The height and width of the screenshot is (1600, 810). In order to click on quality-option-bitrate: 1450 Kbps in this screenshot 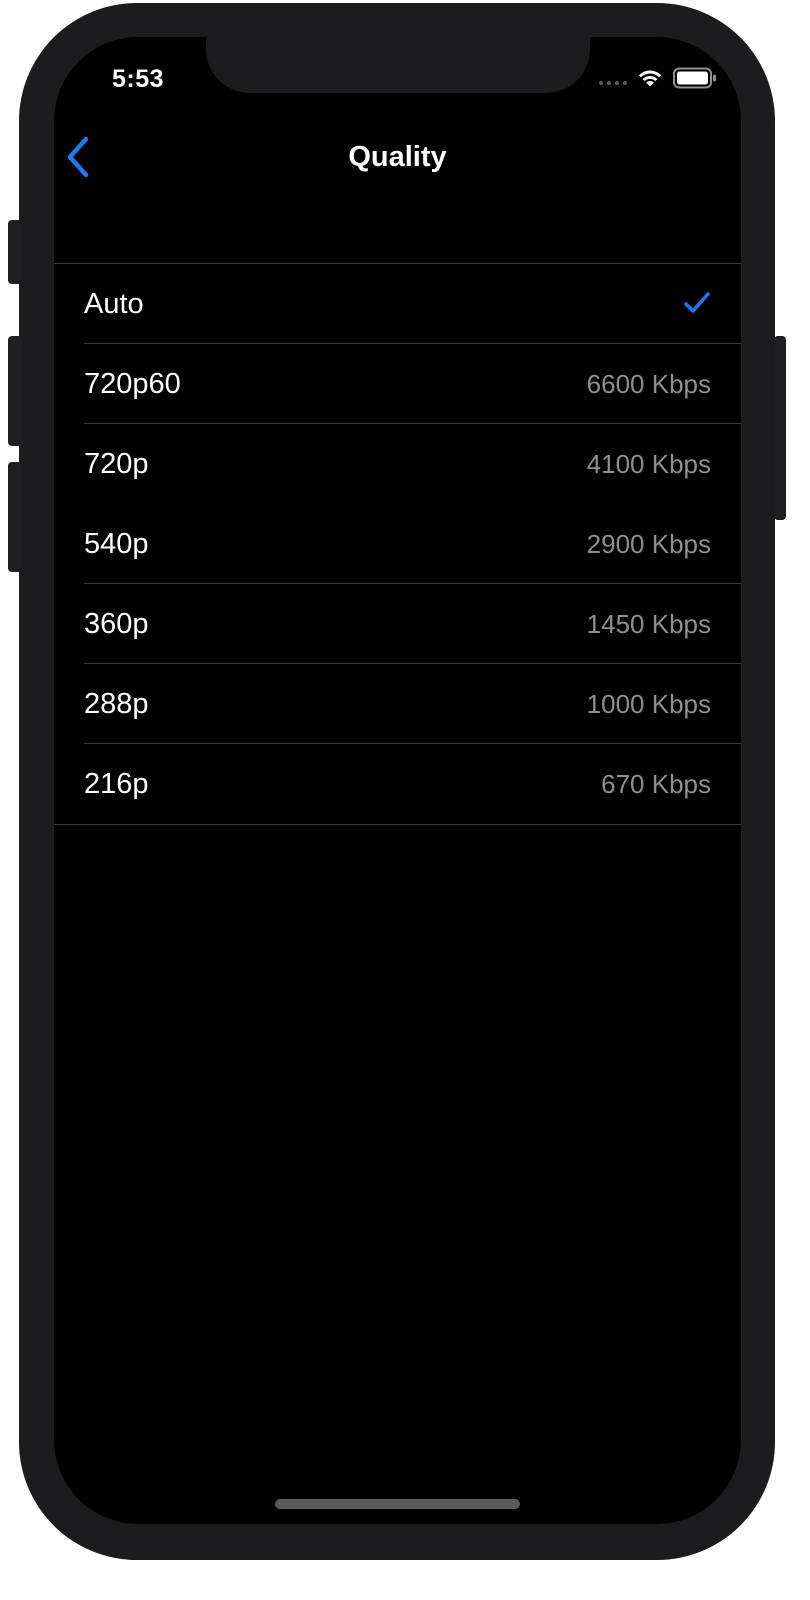, I will do `click(648, 623)`.